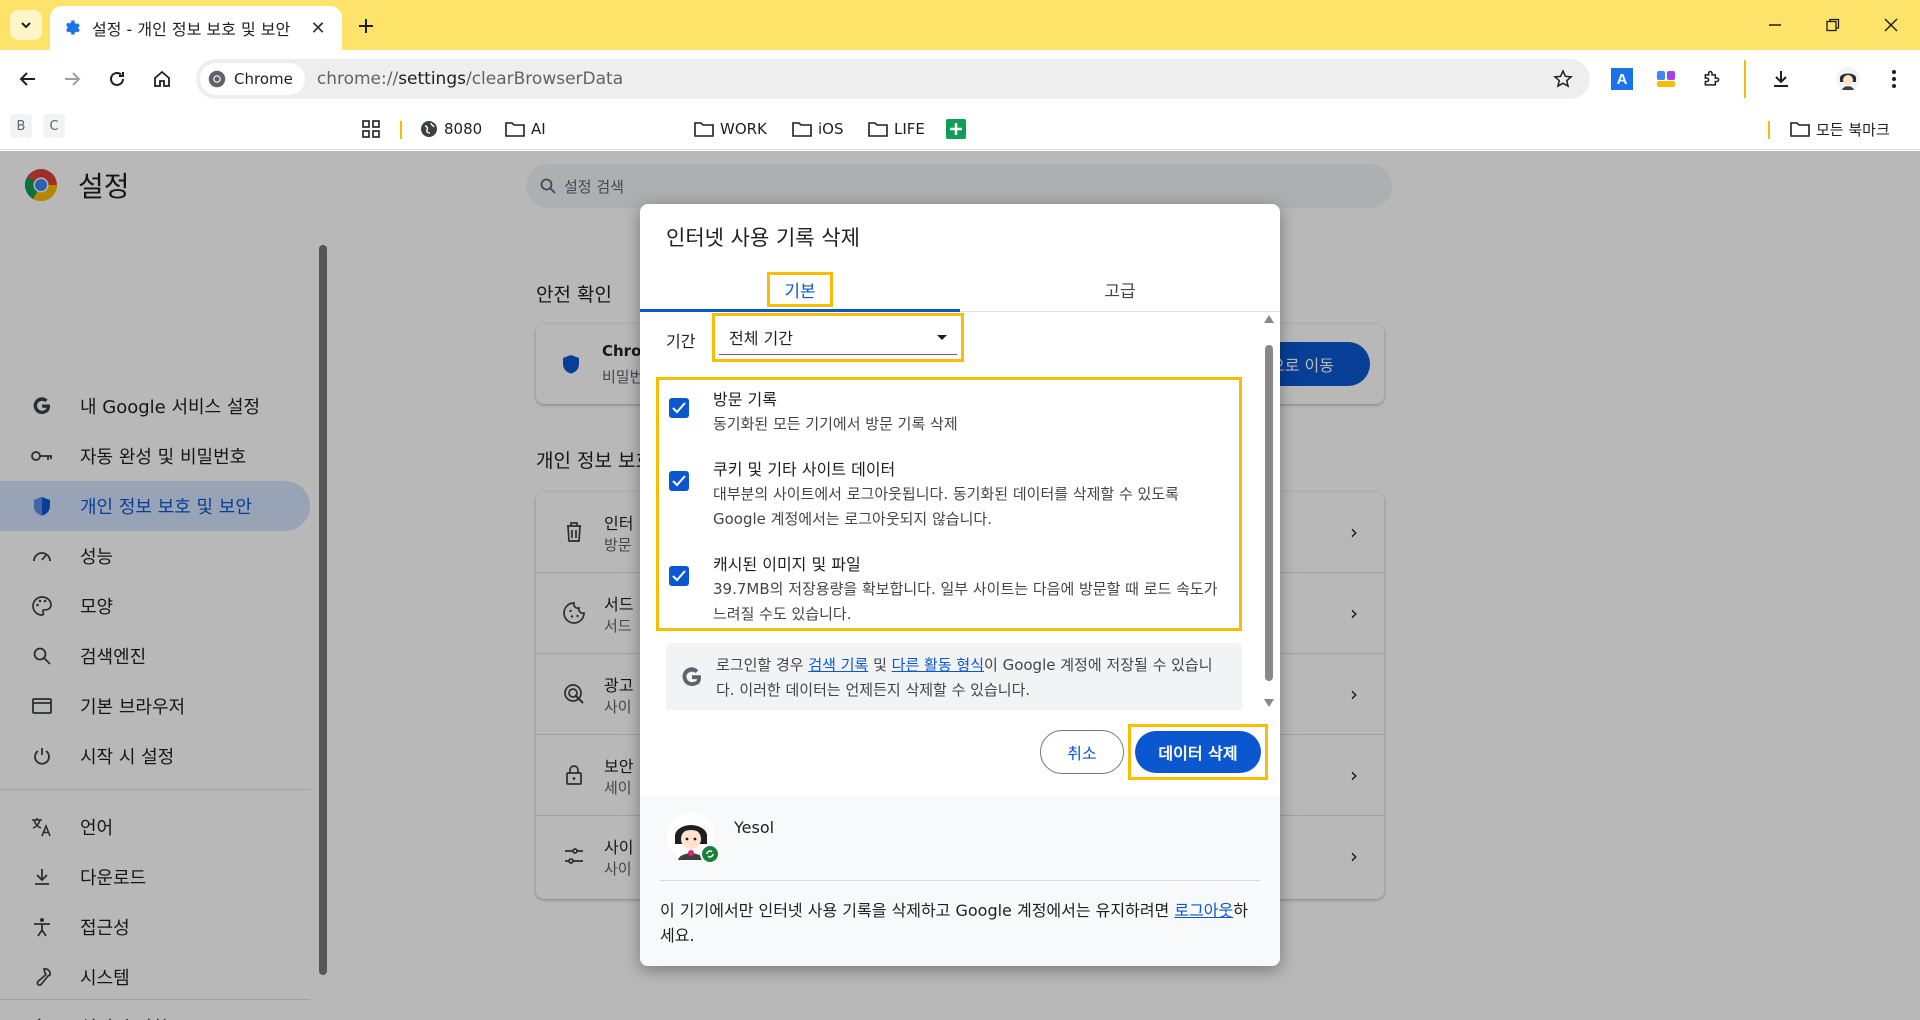  I want to click on new-tab-button, so click(366, 26).